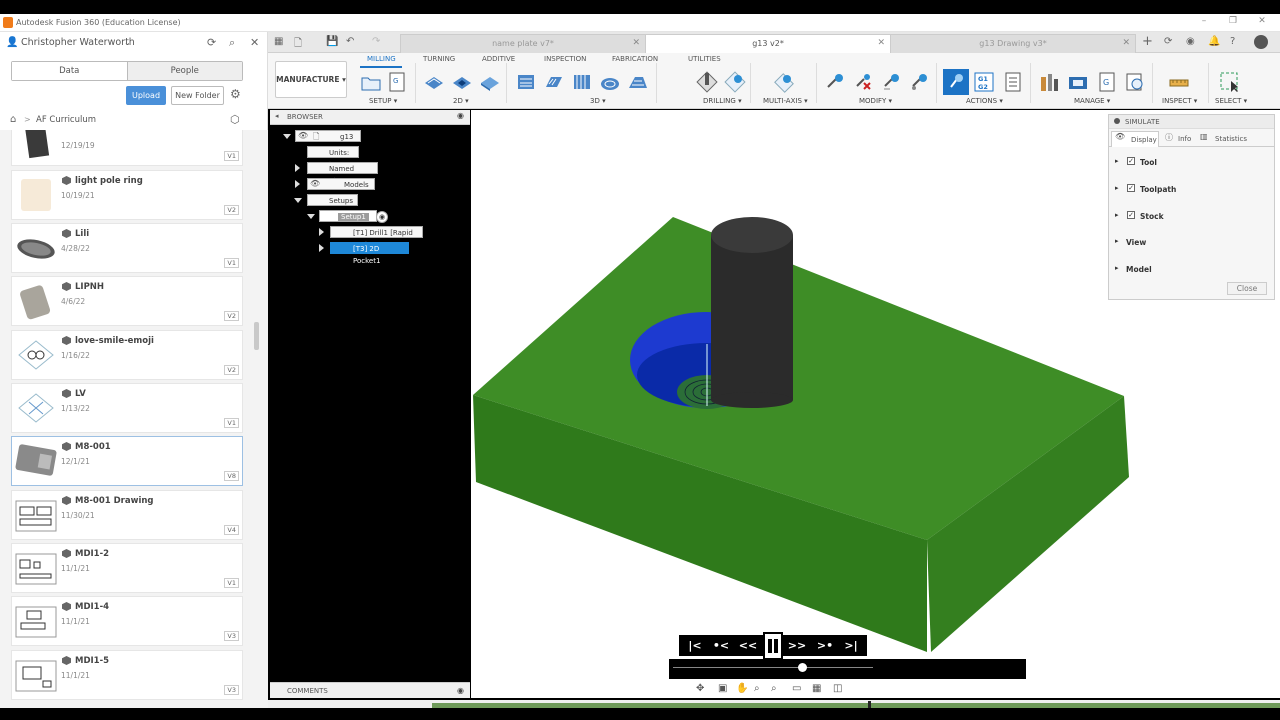  I want to click on close-window-button: ✕, so click(1262, 22).